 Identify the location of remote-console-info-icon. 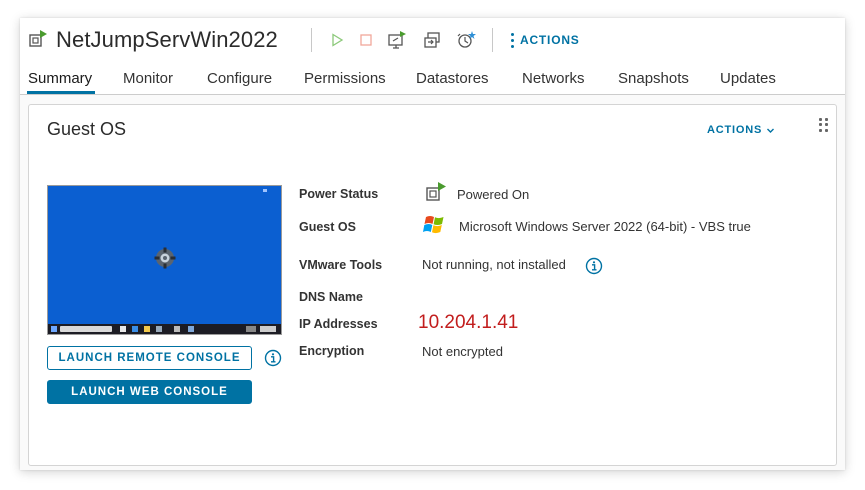
(273, 358).